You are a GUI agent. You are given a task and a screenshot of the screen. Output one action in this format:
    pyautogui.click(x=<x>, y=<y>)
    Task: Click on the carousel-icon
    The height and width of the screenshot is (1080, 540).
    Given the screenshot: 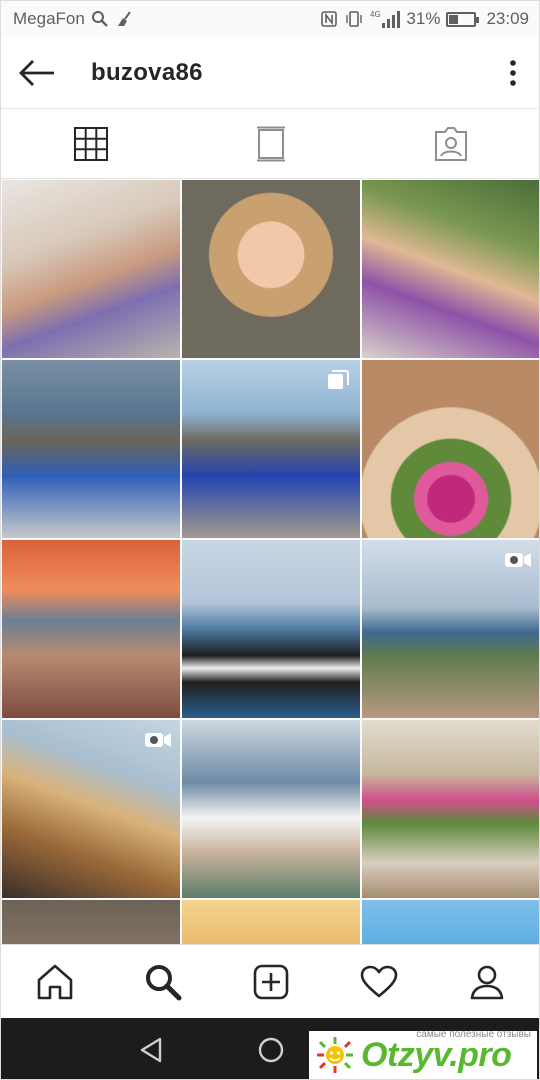 What is the action you would take?
    pyautogui.click(x=338, y=380)
    